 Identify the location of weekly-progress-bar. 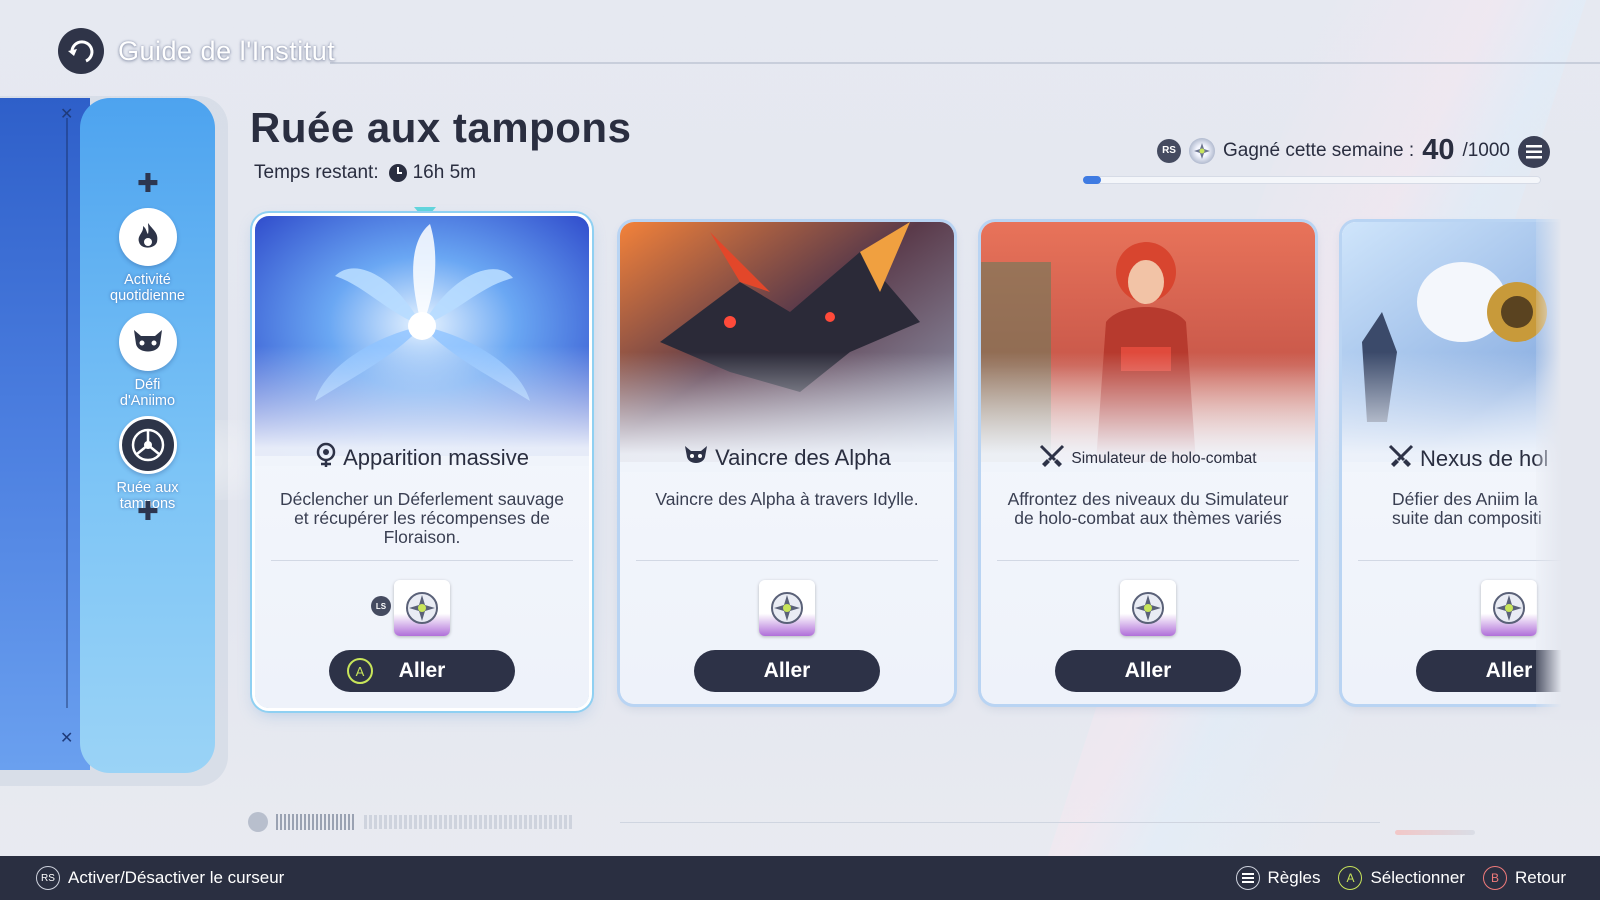
(1312, 180).